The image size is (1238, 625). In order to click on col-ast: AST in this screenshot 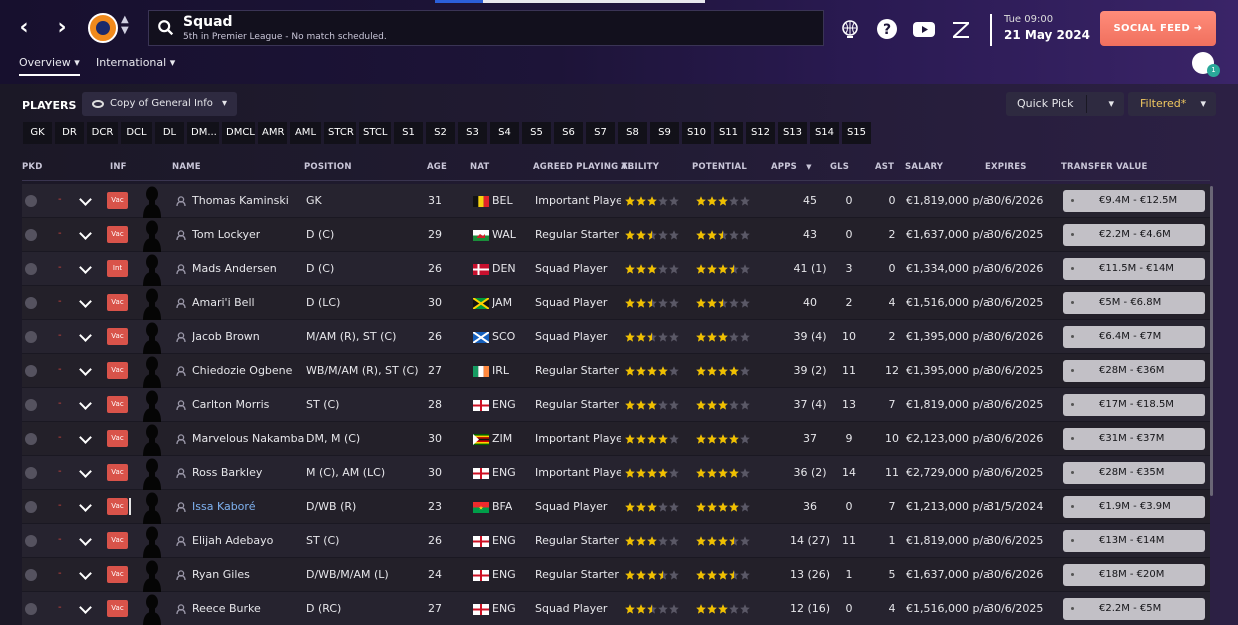, I will do `click(884, 167)`.